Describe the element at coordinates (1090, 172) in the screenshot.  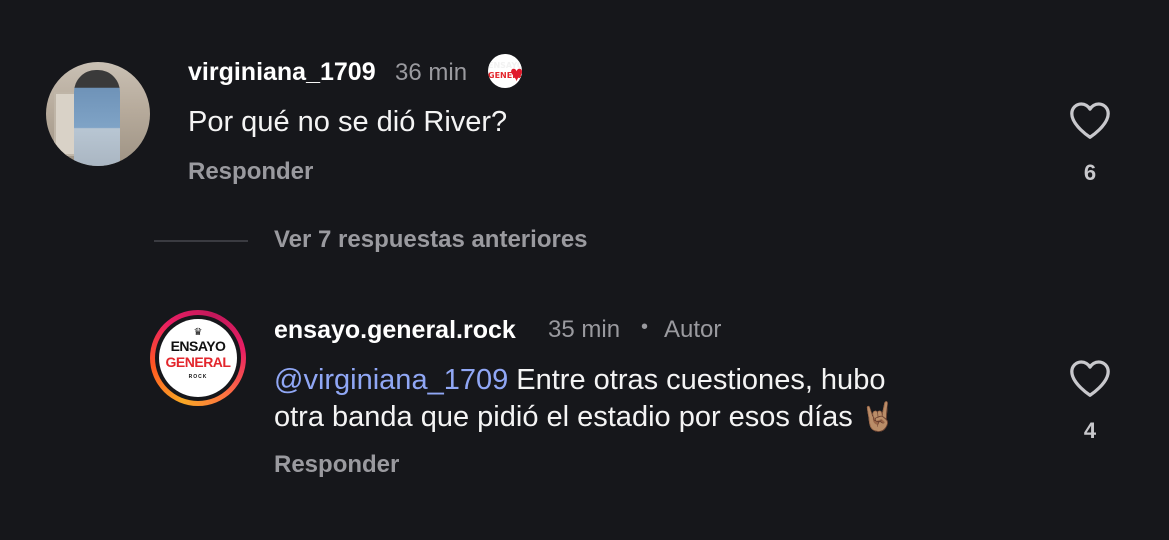
I see `like-count: 6` at that location.